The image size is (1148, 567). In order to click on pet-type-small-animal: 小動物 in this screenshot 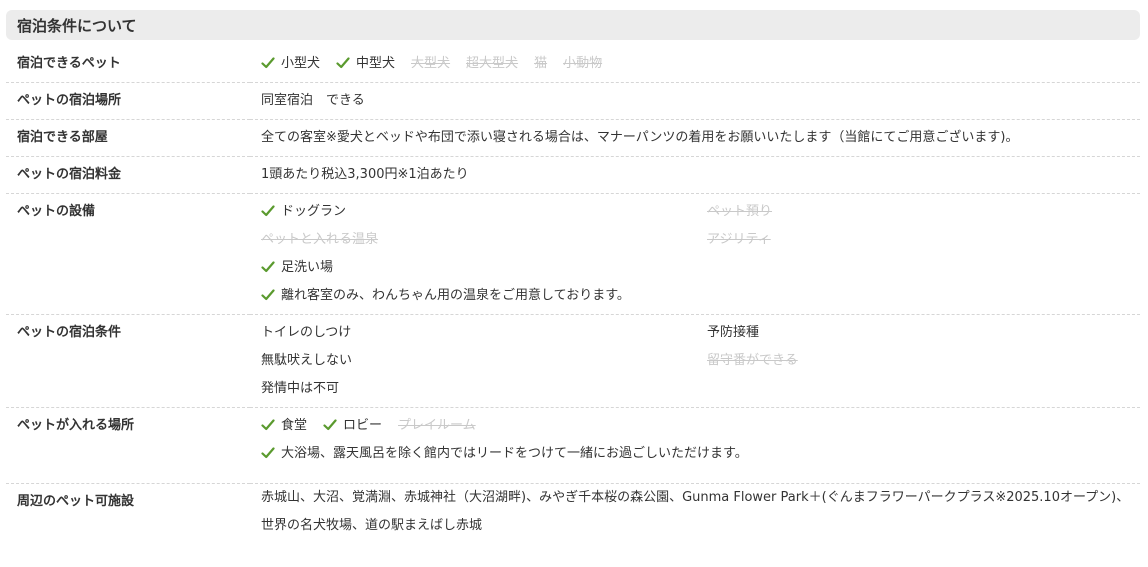, I will do `click(583, 63)`.